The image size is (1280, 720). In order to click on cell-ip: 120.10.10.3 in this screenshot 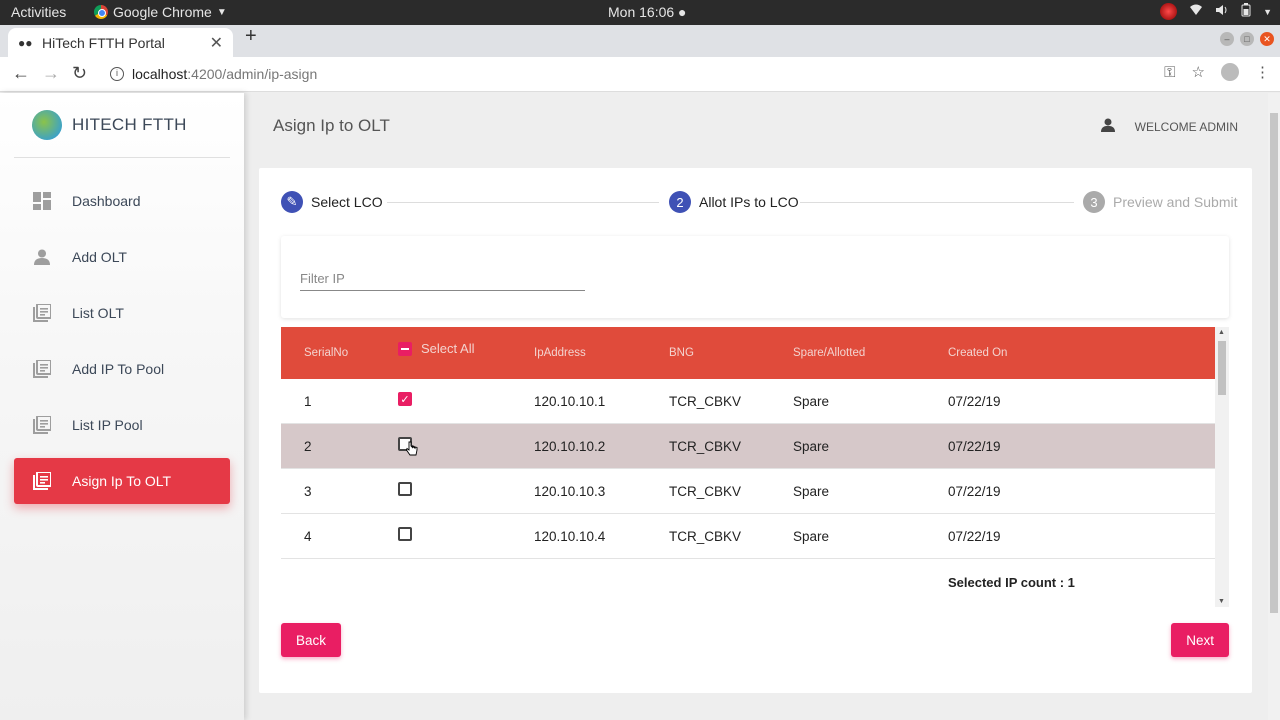, I will do `click(570, 491)`.